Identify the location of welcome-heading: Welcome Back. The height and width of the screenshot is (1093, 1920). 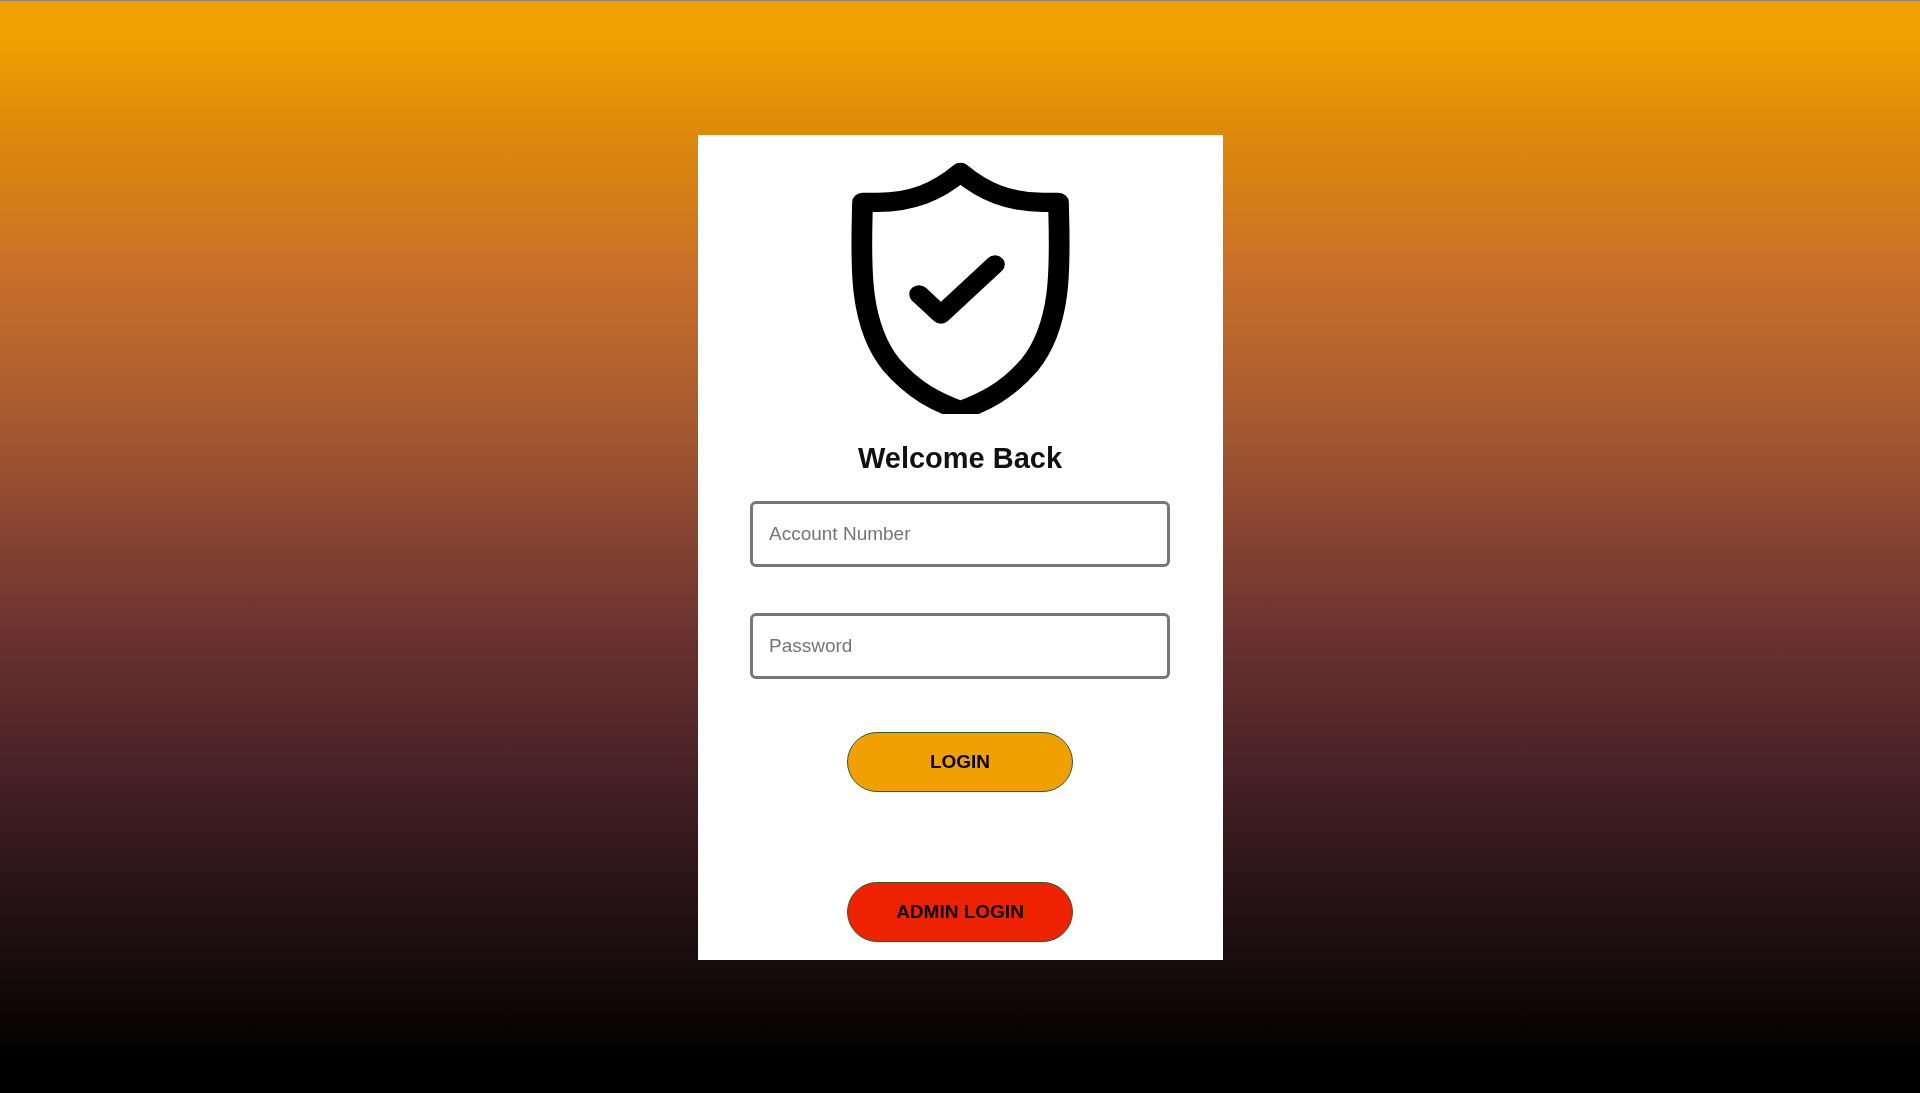
(960, 458).